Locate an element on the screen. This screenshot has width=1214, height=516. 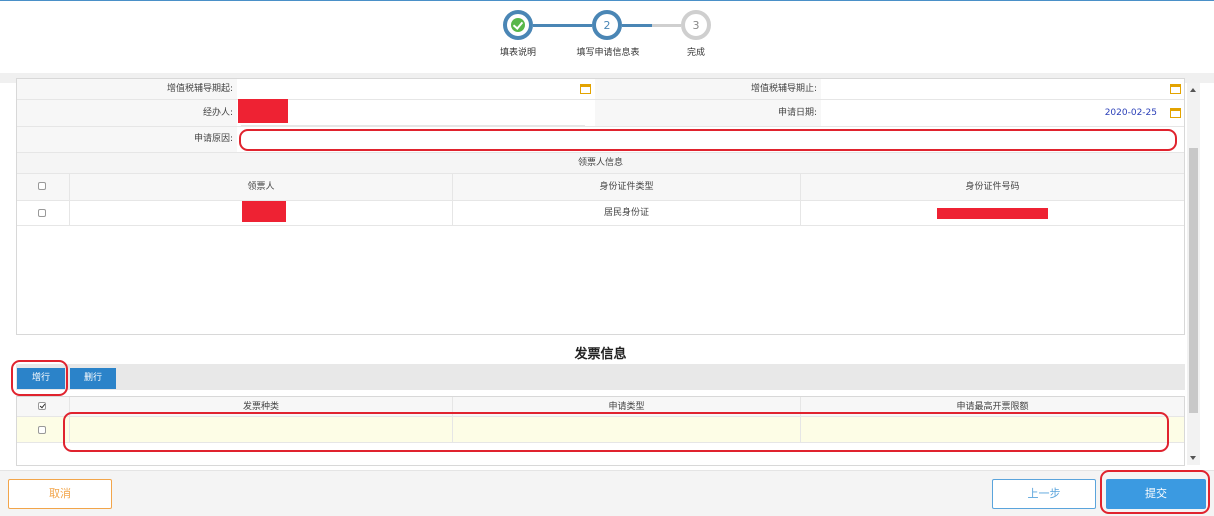
handler-input is located at coordinates (413, 113).